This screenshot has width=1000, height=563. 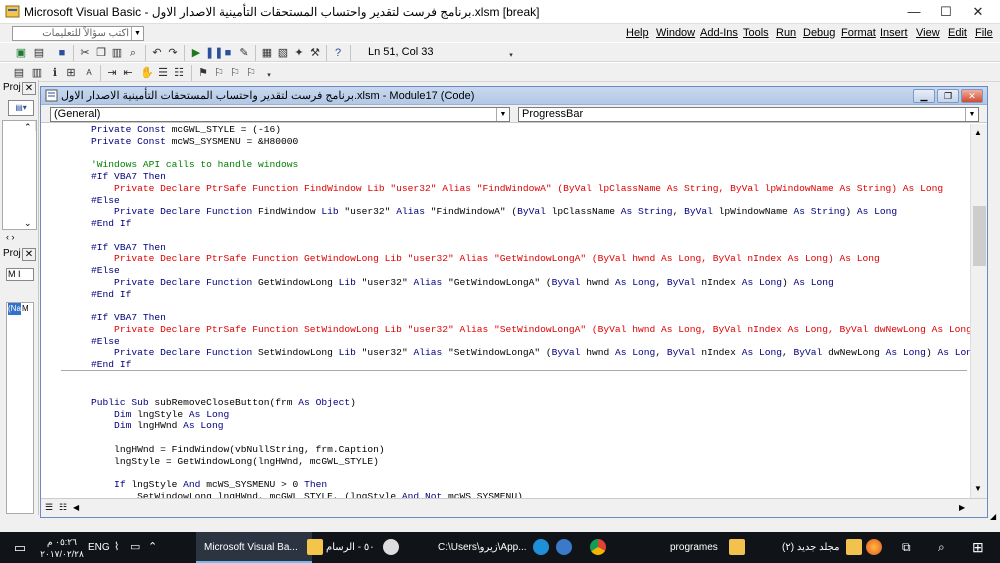 What do you see at coordinates (569, 547) in the screenshot?
I see `taskbar-item-app` at bounding box center [569, 547].